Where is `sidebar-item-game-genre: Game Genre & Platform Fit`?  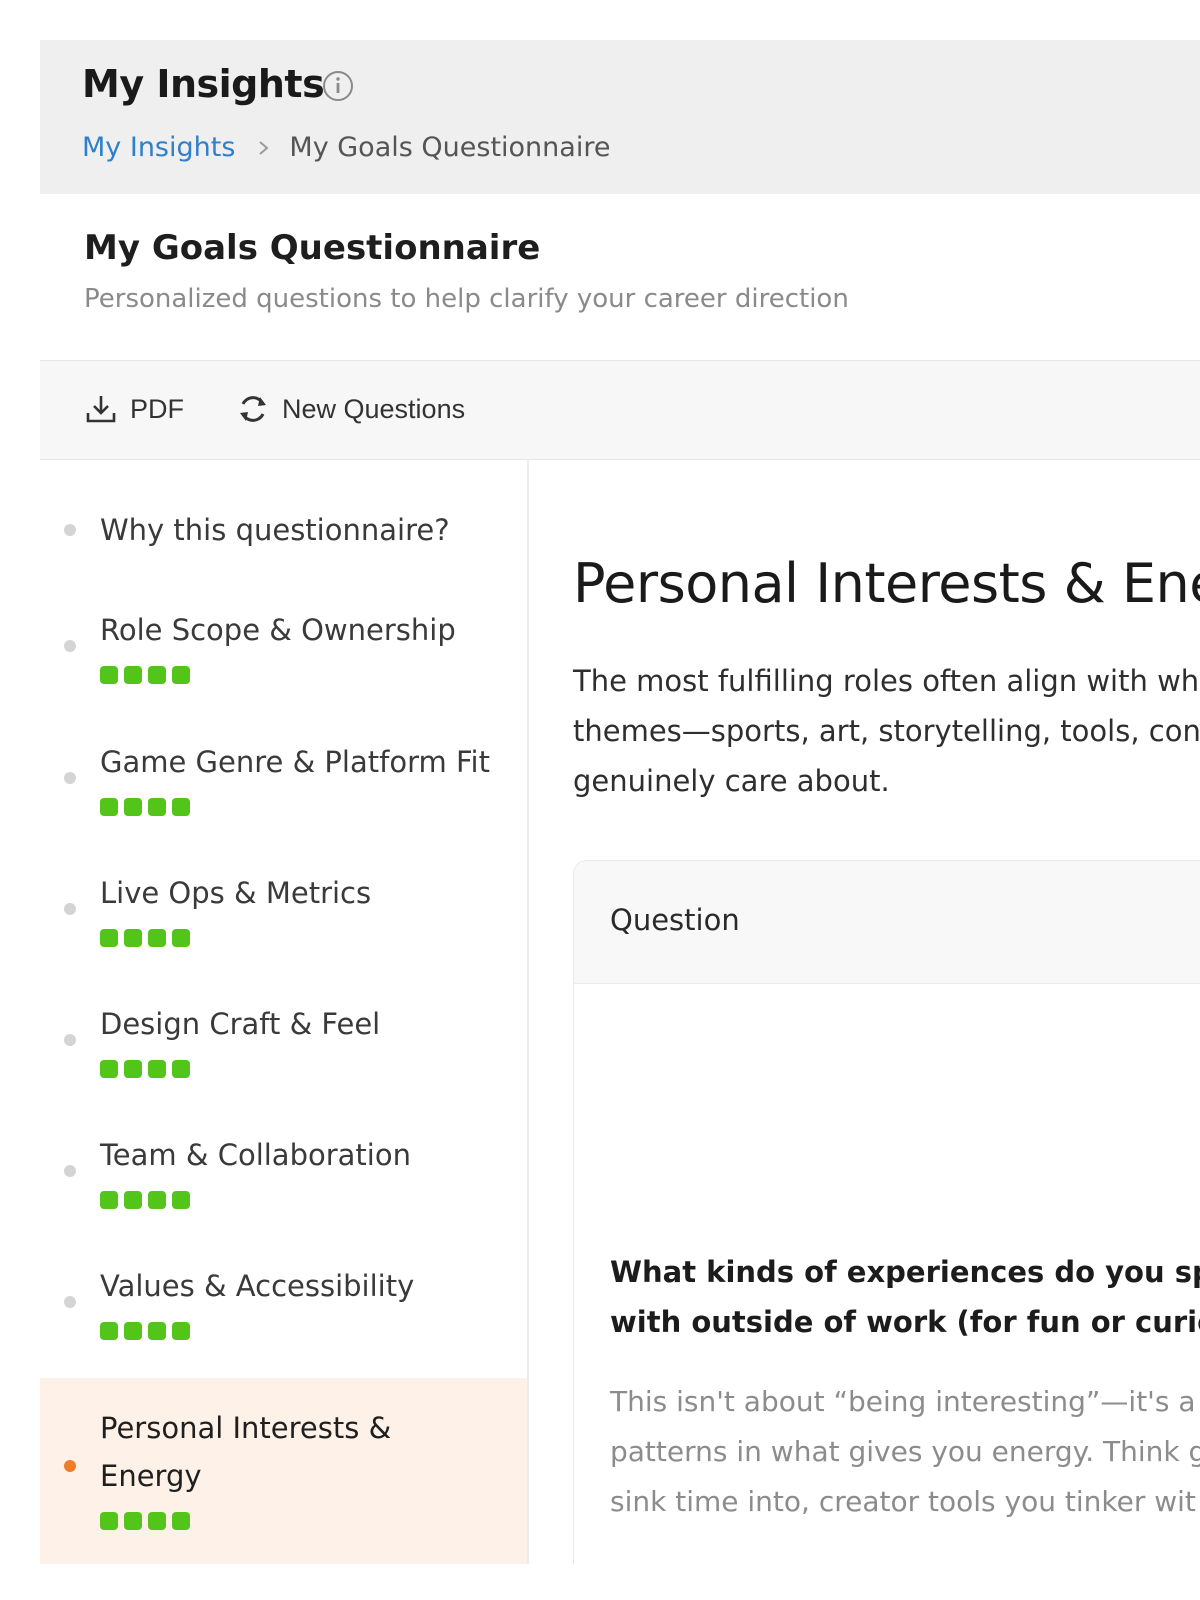
sidebar-item-game-genre: Game Genre & Platform Fit is located at coordinates (283, 778).